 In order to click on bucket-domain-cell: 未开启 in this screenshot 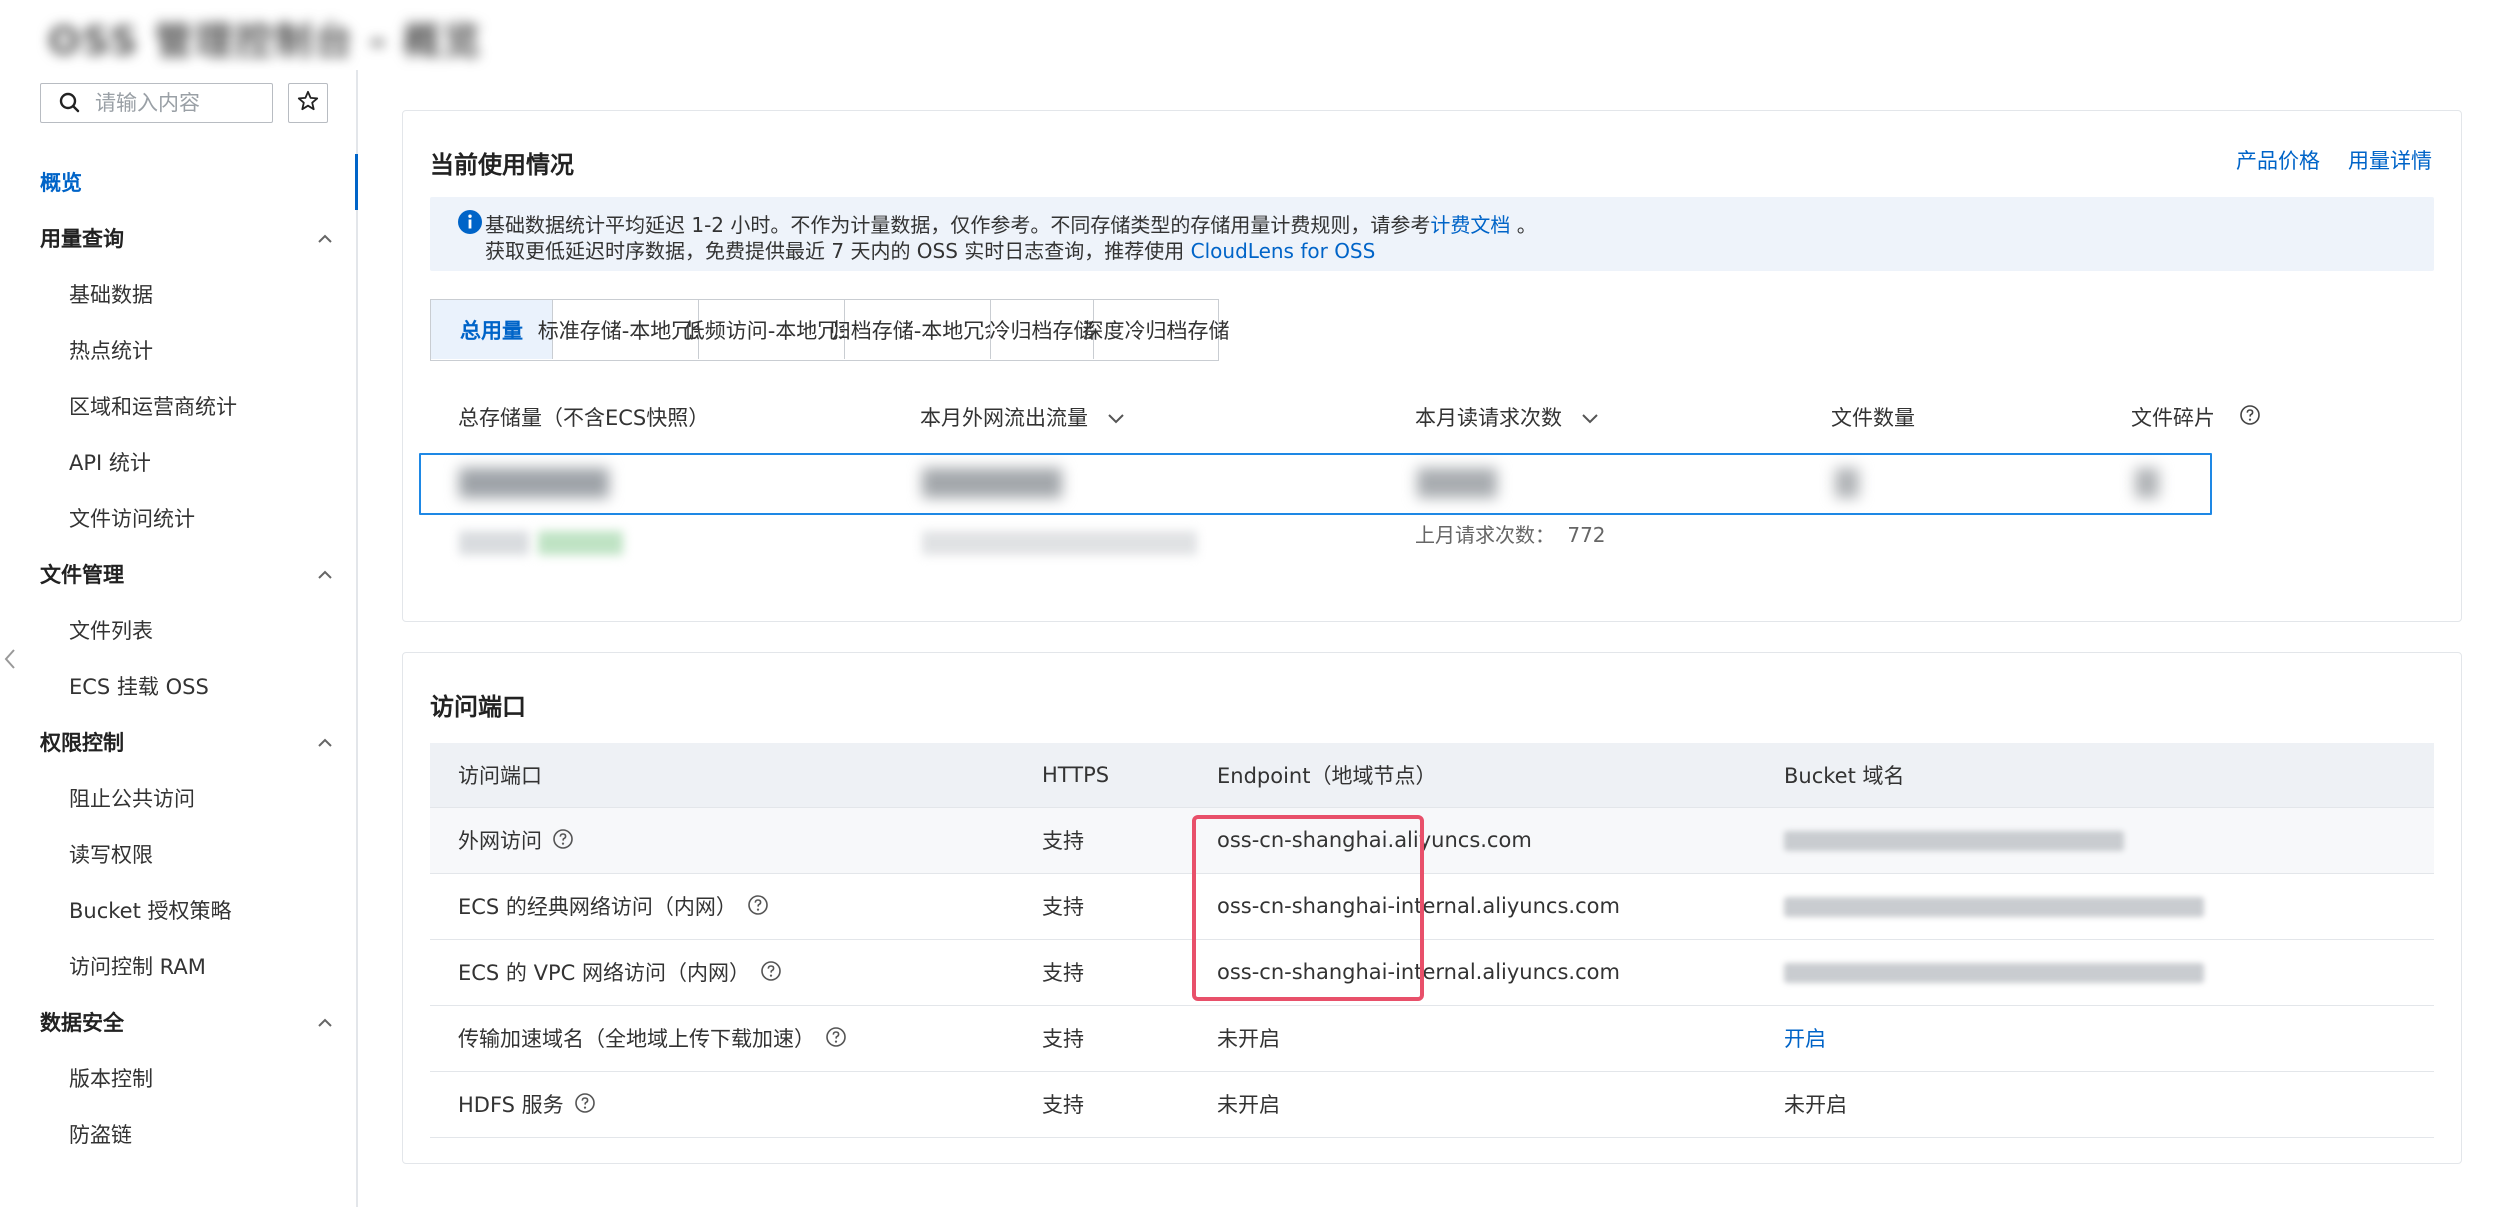, I will do `click(2109, 1104)`.